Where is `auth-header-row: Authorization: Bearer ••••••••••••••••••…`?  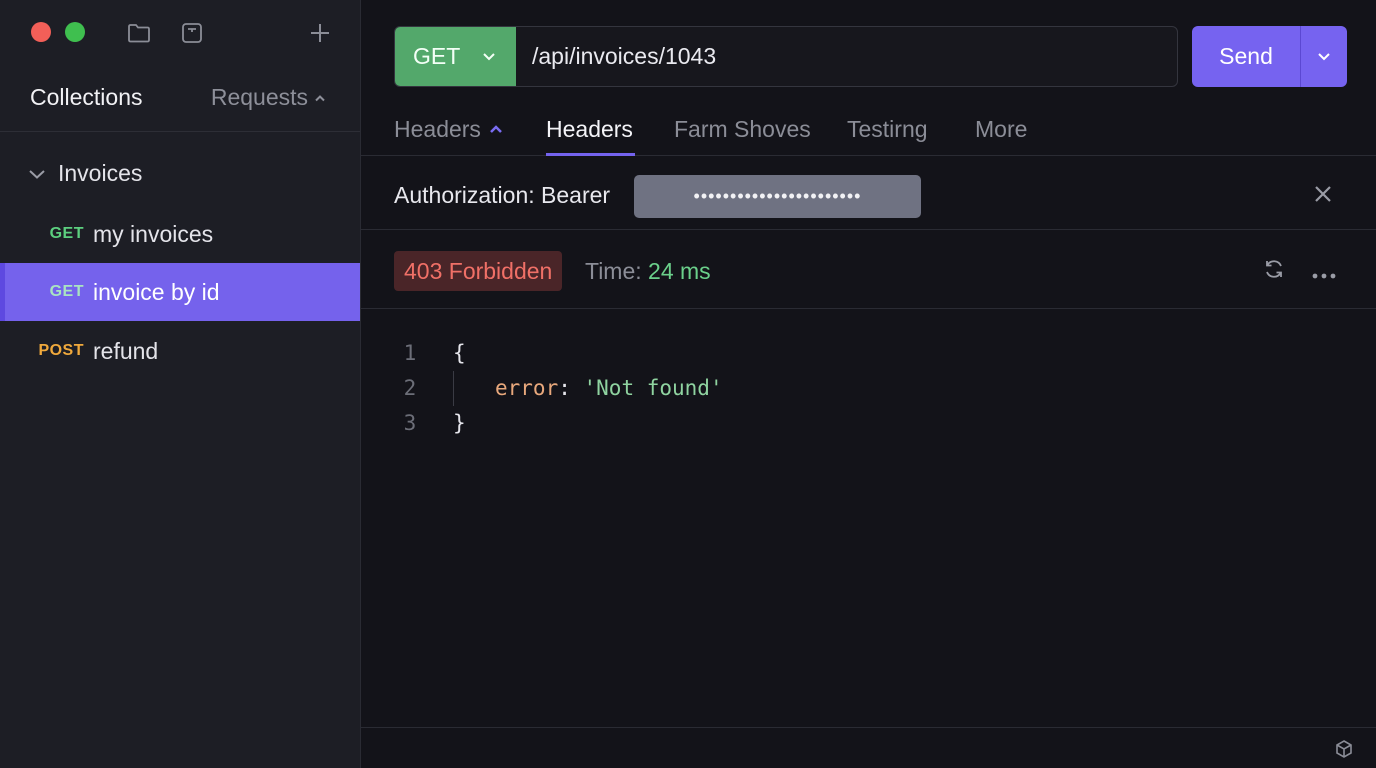
auth-header-row: Authorization: Bearer ••••••••••••••••••… is located at coordinates (868, 193).